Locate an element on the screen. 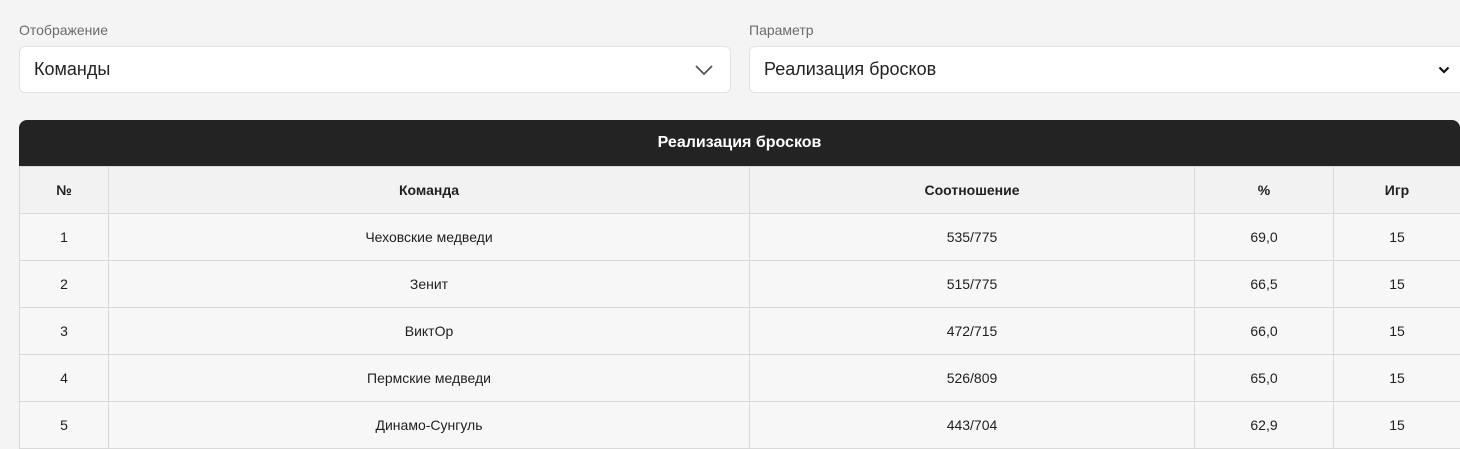  table-header-row: № Команда Соотношение % Игр is located at coordinates (740, 190).